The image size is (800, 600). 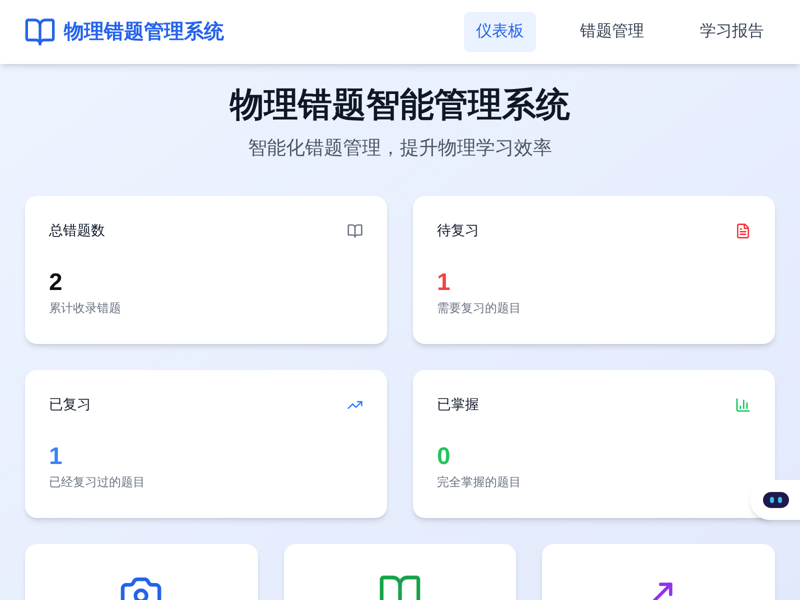 I want to click on assistant-button, so click(x=775, y=500).